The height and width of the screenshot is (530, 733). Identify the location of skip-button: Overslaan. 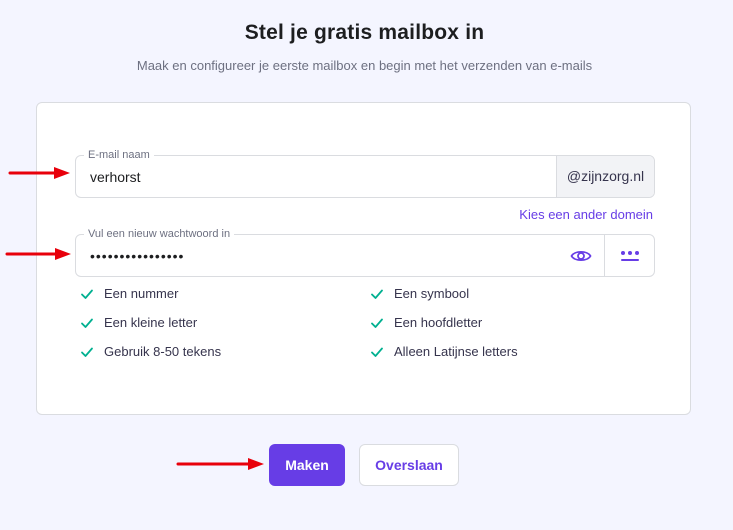
(409, 465).